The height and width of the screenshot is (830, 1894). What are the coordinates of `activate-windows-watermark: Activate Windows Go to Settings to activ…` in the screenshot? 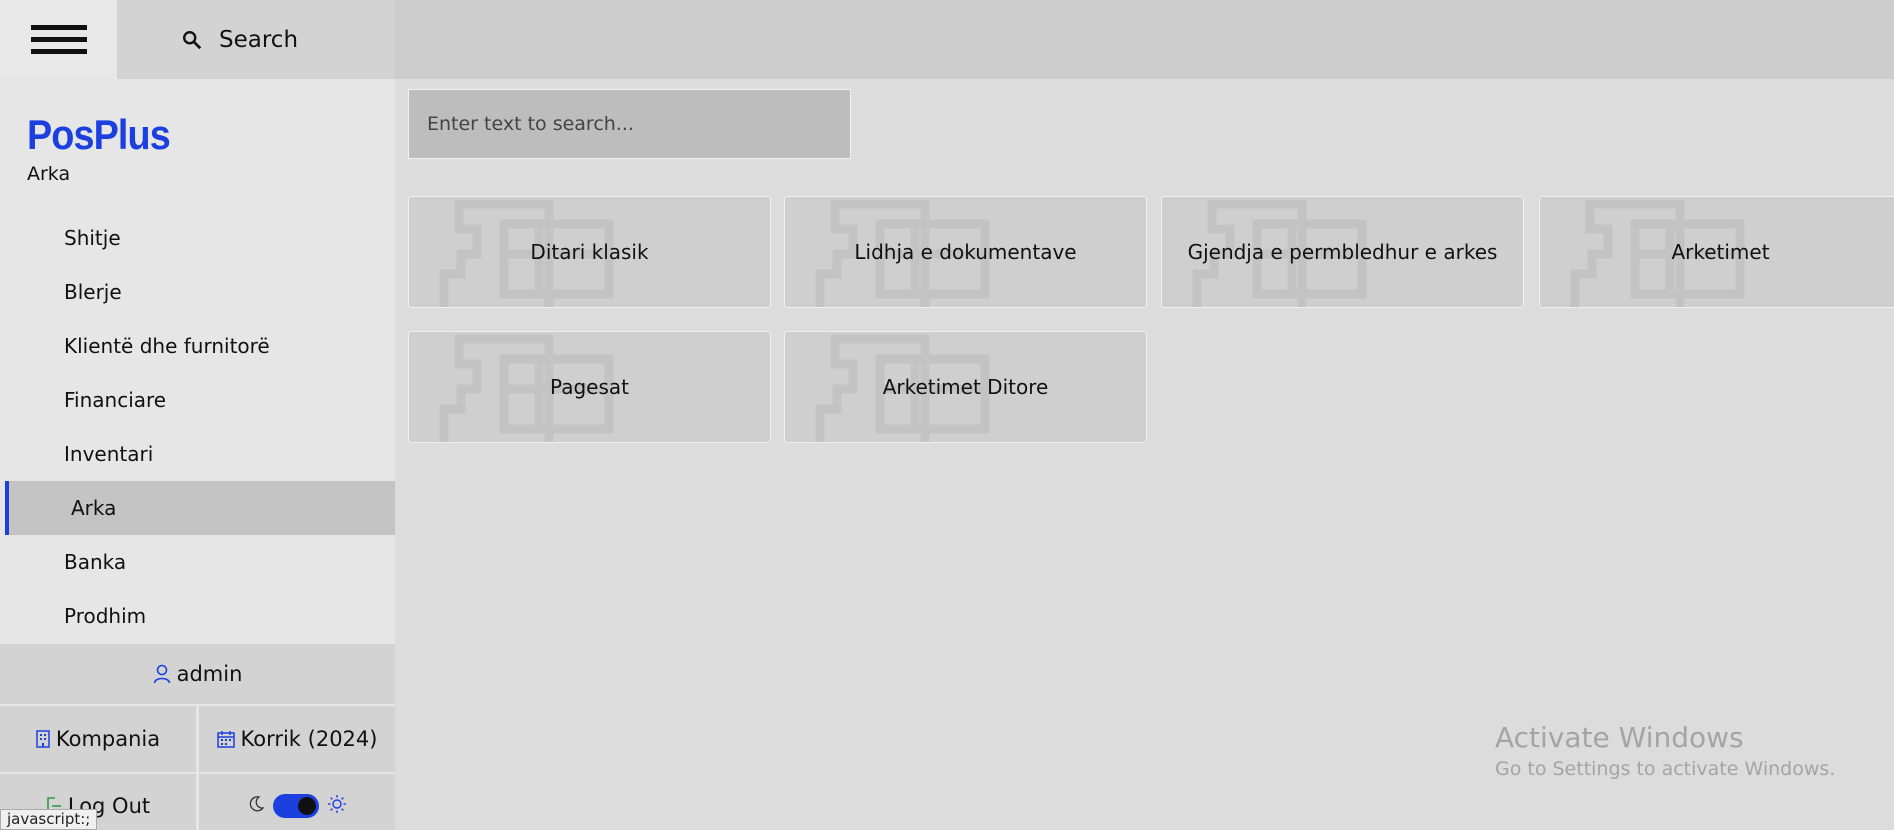 It's located at (1665, 750).